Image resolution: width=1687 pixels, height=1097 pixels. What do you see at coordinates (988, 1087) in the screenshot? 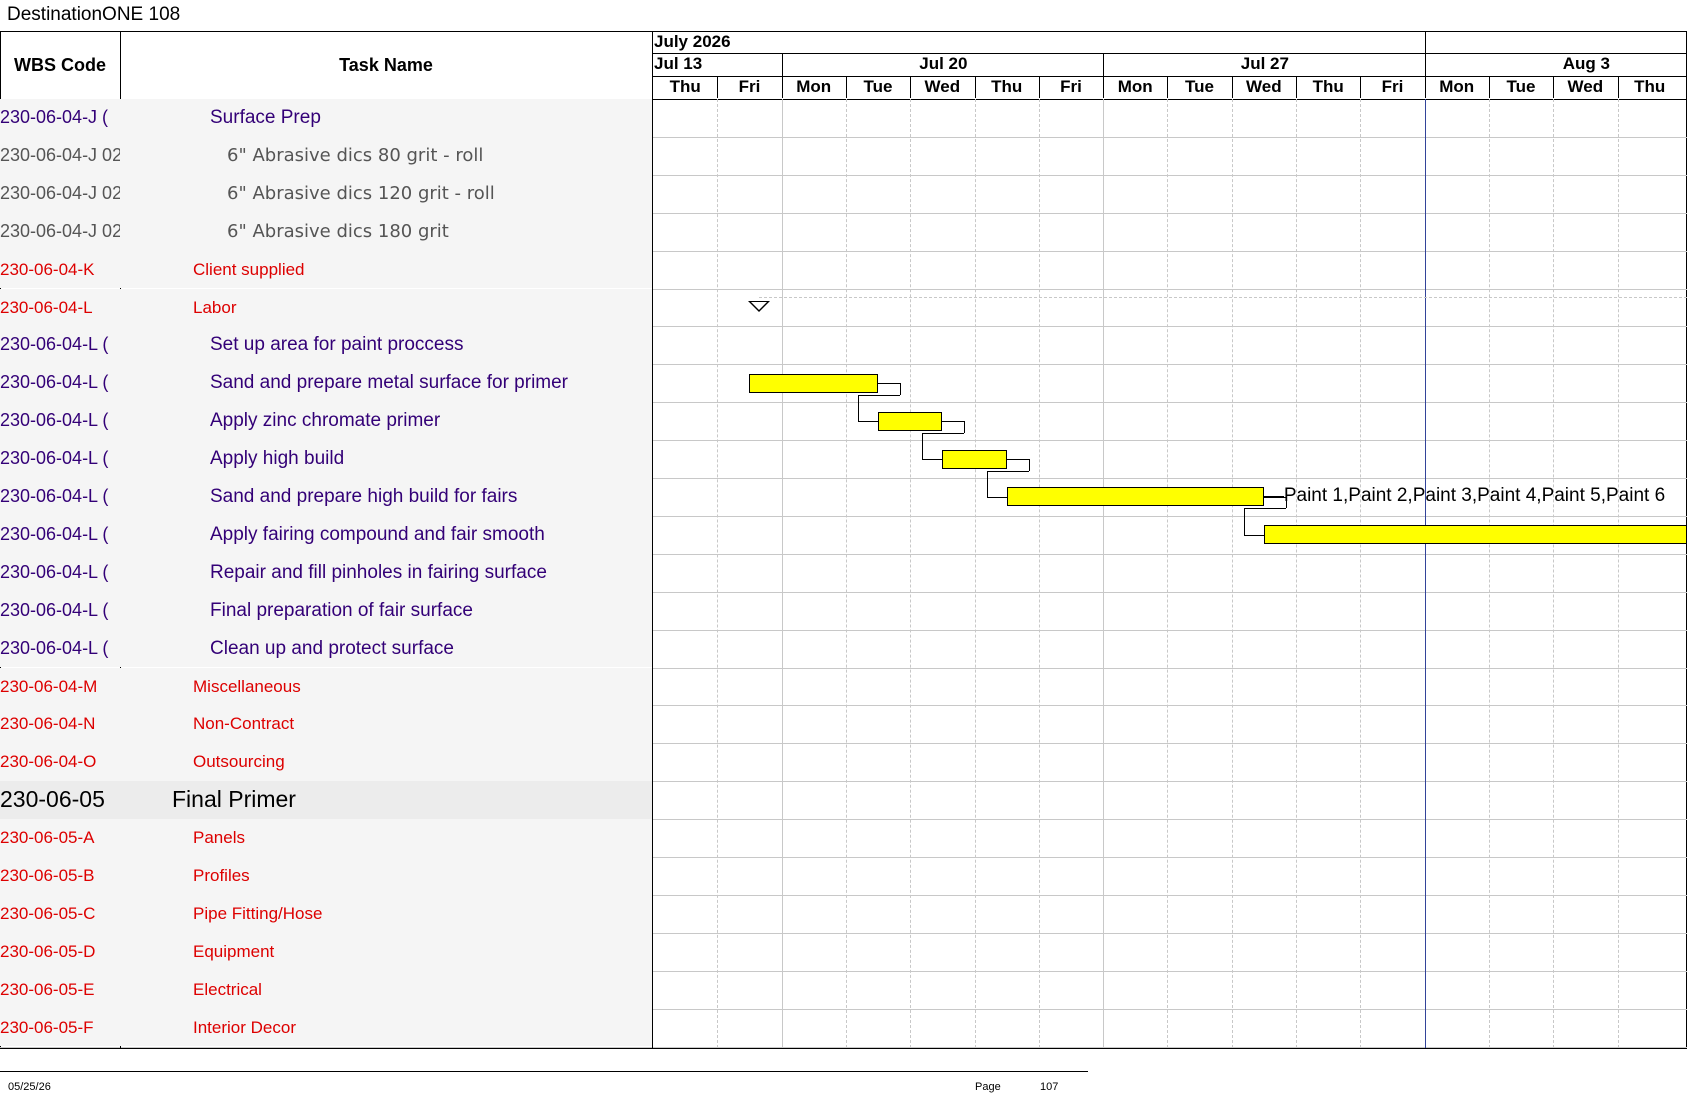
I see `page-label: Page` at bounding box center [988, 1087].